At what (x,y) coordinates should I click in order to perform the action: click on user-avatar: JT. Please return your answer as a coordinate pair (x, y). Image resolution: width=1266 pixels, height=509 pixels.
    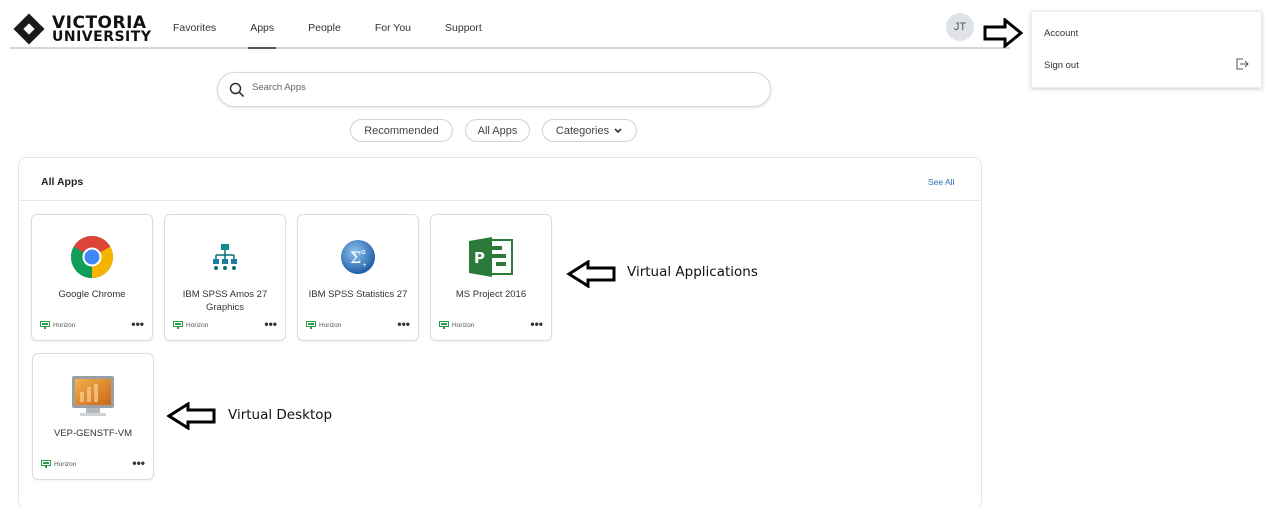
    Looking at the image, I should click on (960, 27).